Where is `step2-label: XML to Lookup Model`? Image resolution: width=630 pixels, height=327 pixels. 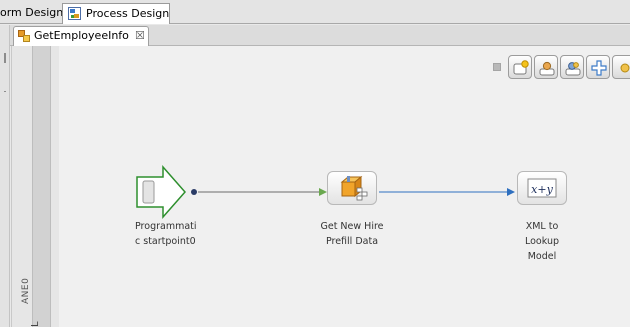
step2-label: XML to Lookup Model is located at coordinates (542, 241).